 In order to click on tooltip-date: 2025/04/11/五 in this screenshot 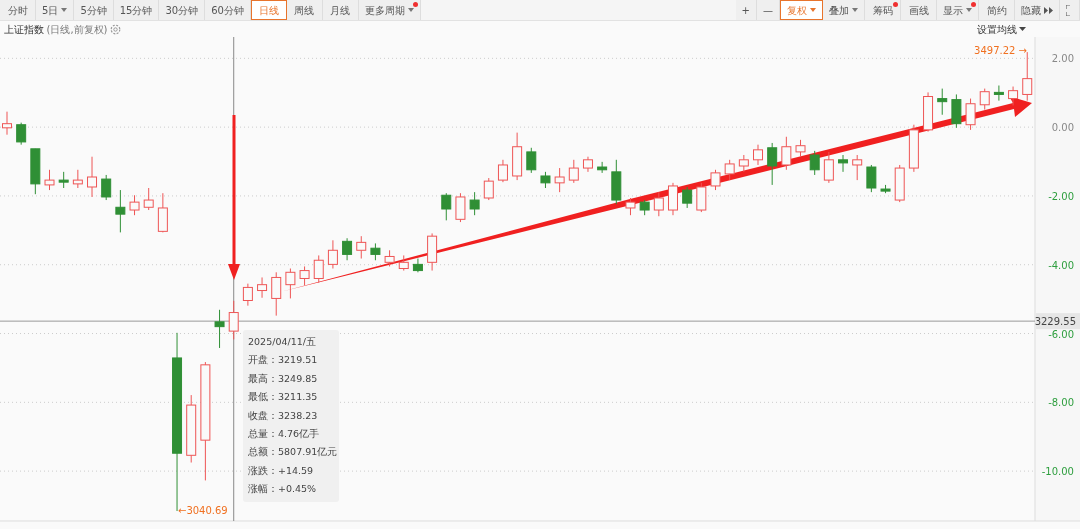, I will do `click(282, 342)`.